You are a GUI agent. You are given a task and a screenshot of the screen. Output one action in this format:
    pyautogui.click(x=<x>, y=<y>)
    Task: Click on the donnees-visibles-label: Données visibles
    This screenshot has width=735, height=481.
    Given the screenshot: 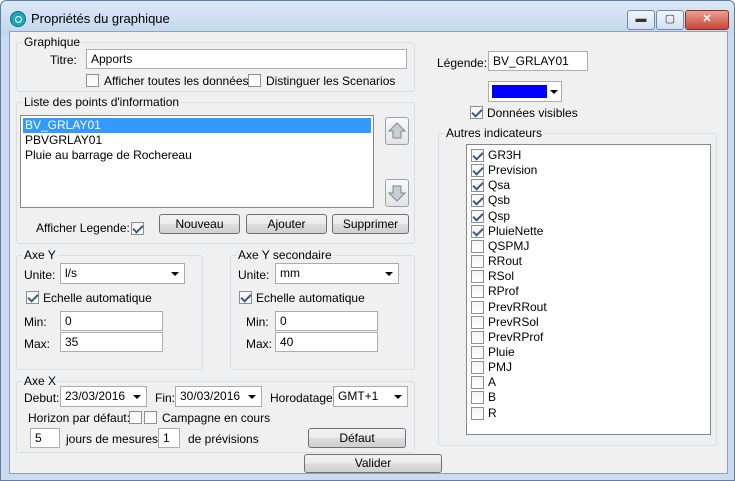 What is the action you would take?
    pyautogui.click(x=532, y=113)
    